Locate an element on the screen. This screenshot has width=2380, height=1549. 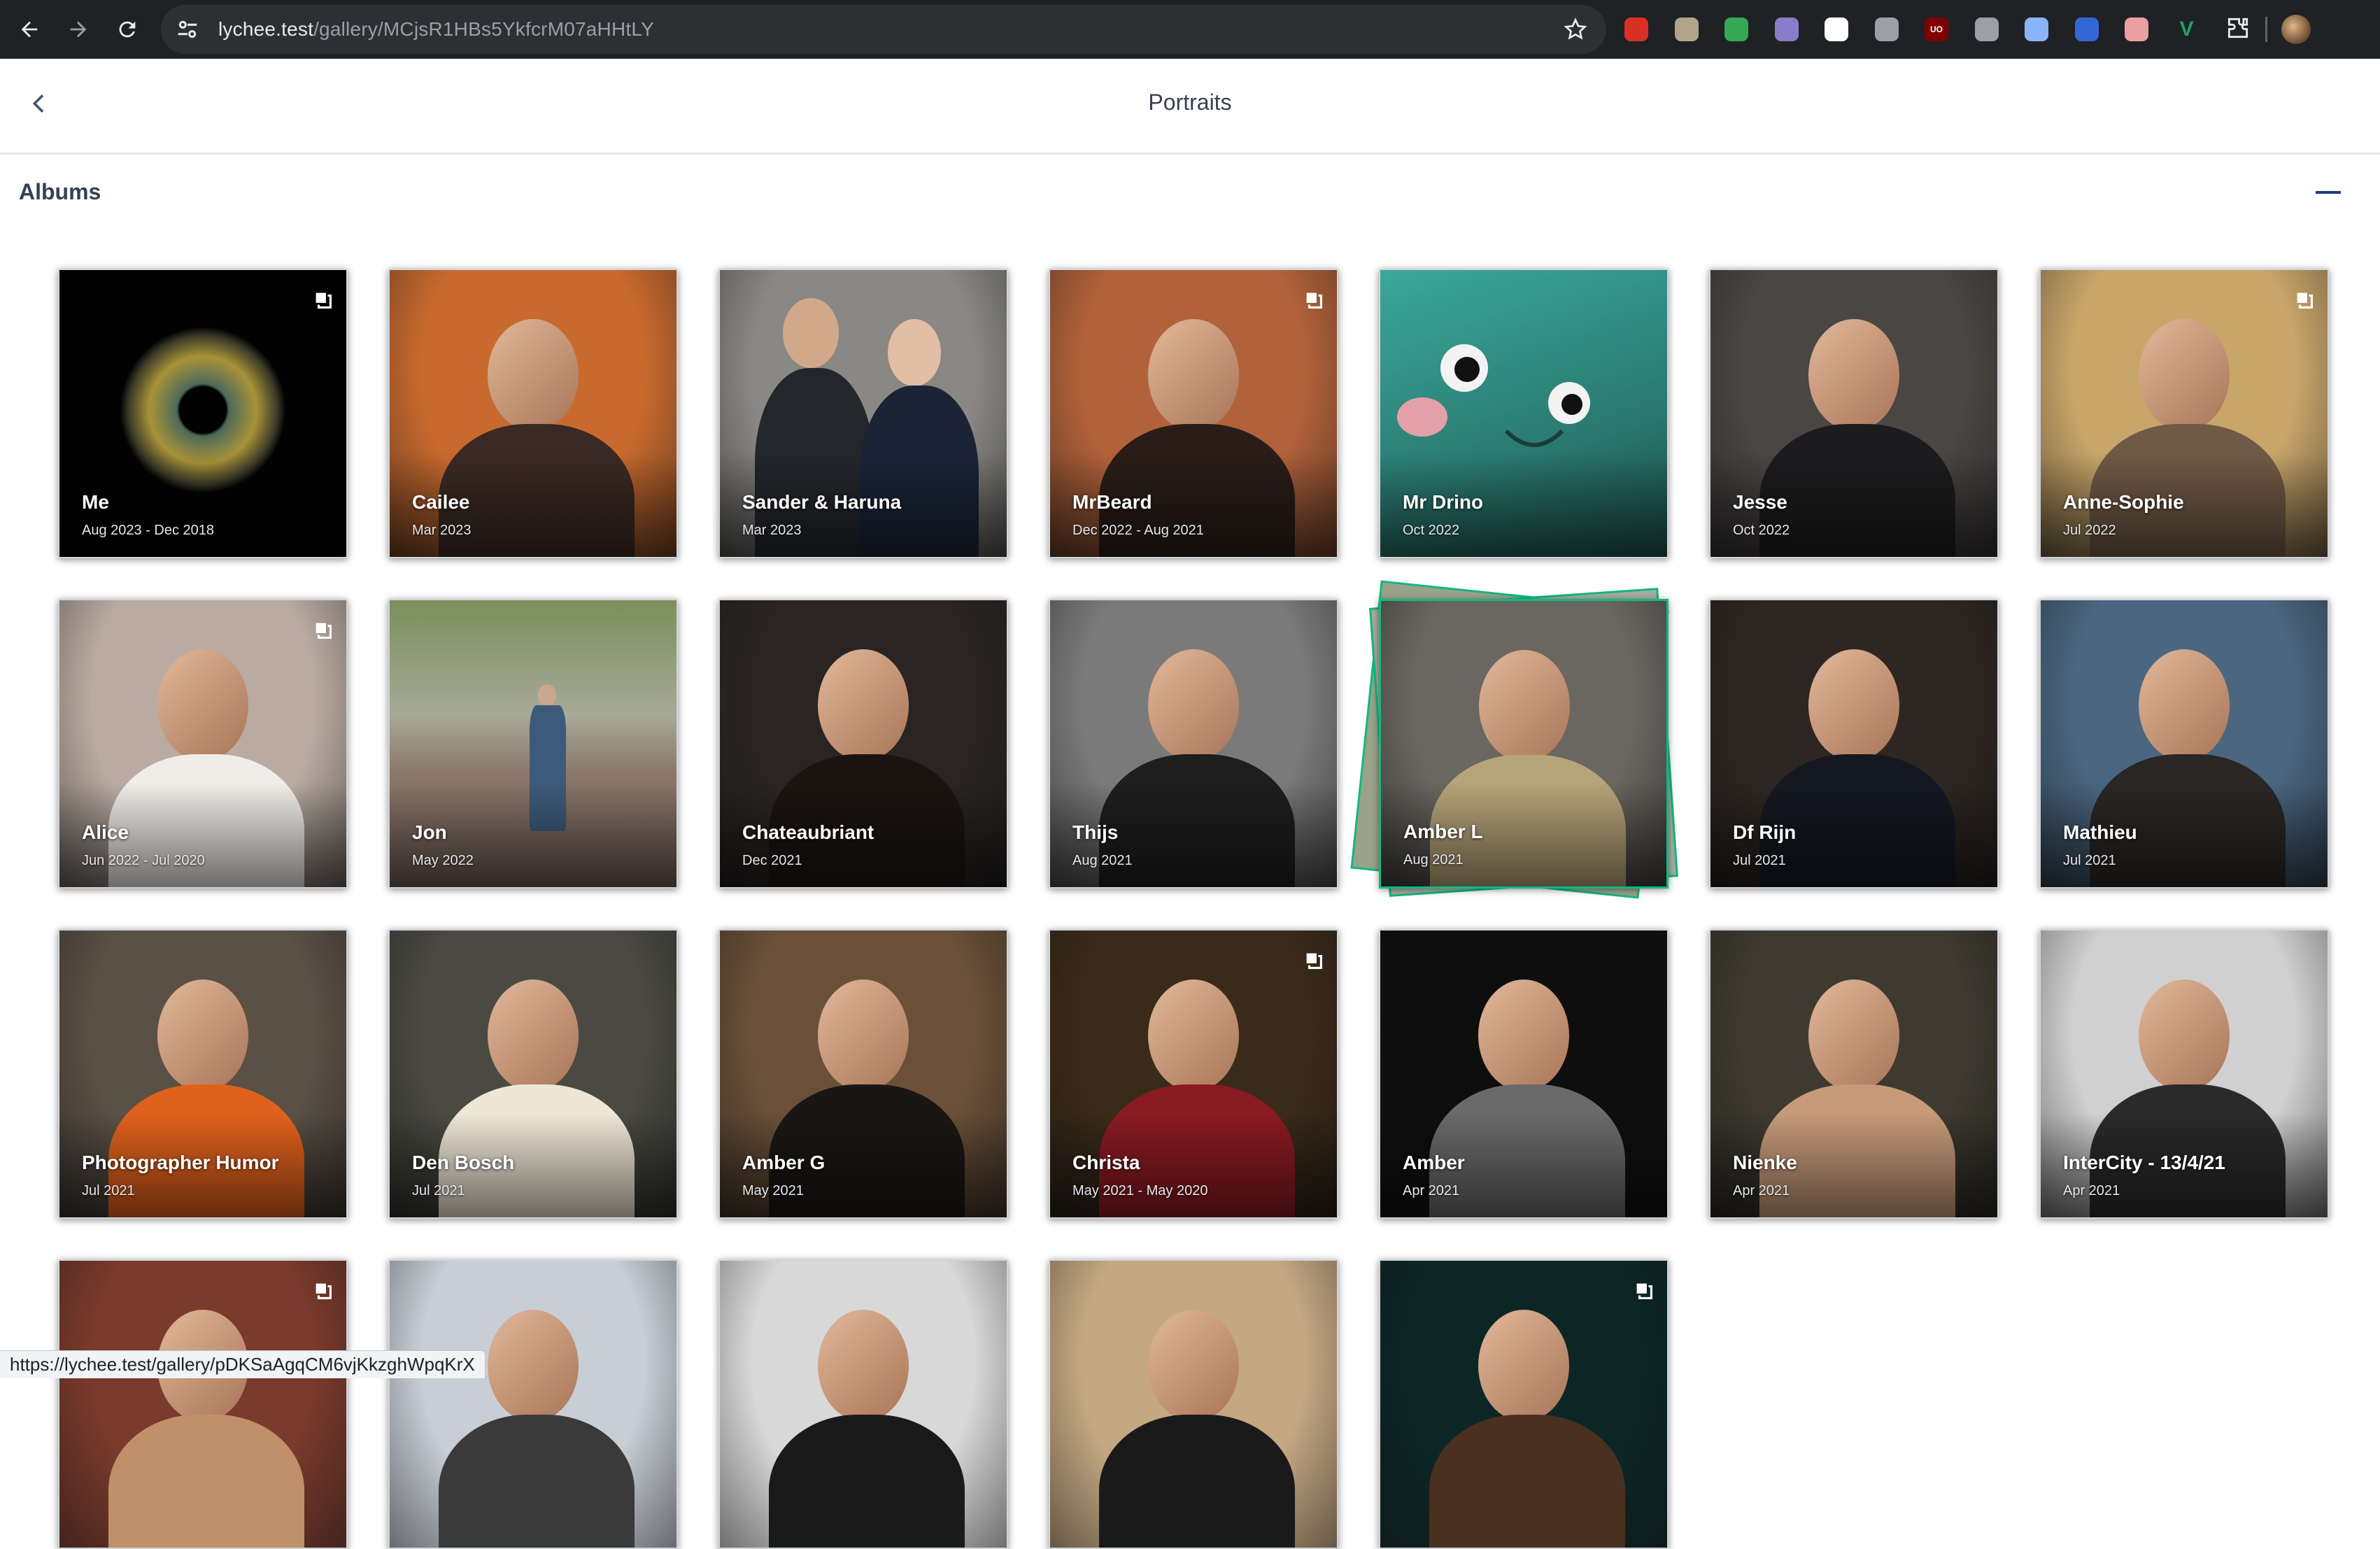
fox-icon is located at coordinates (1787, 29).